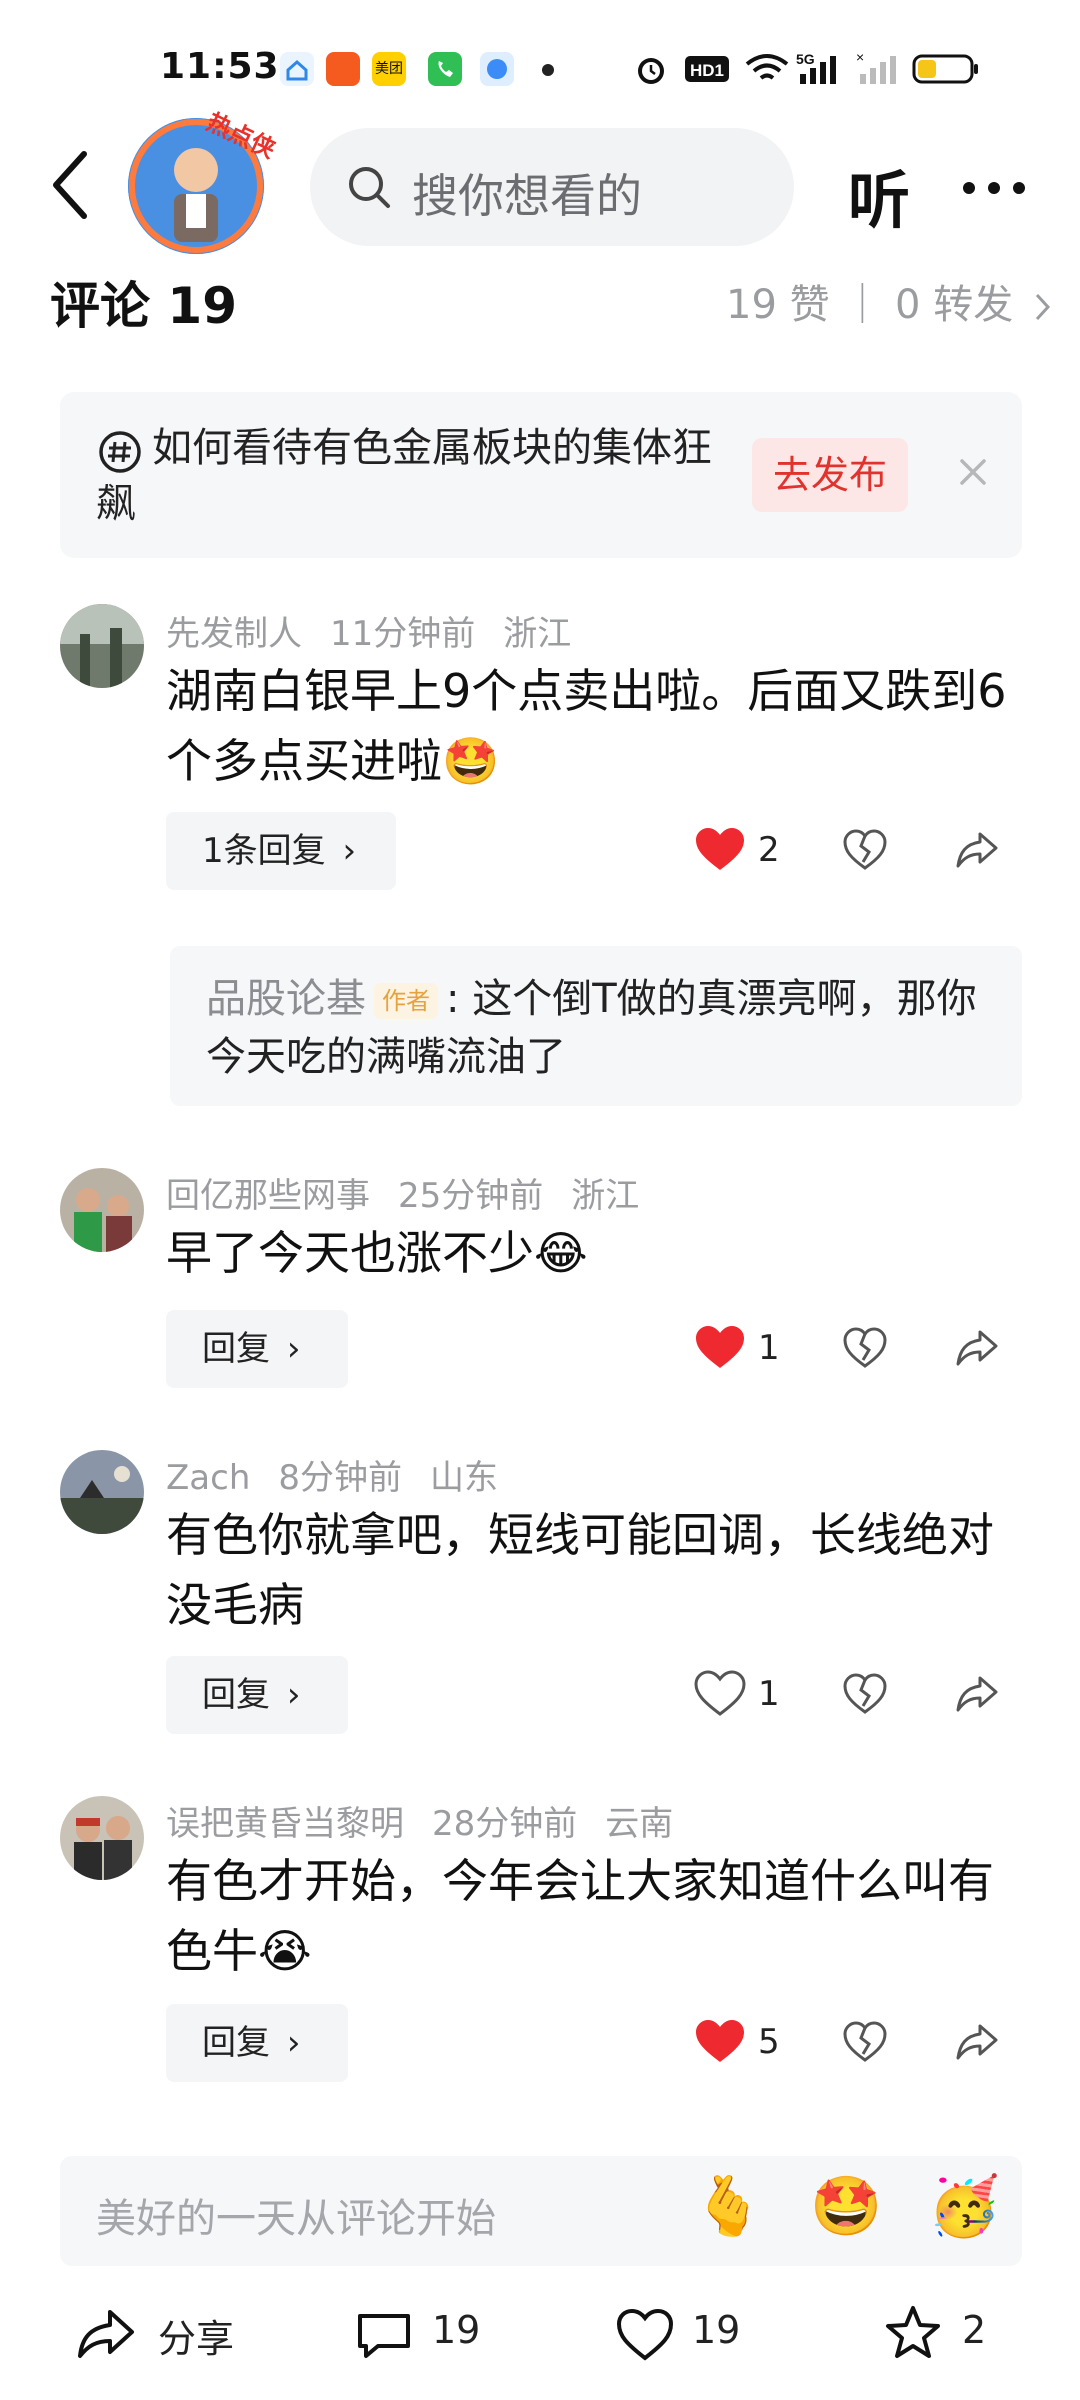  What do you see at coordinates (340, 1478) in the screenshot?
I see `comment-time: 8分钟前` at bounding box center [340, 1478].